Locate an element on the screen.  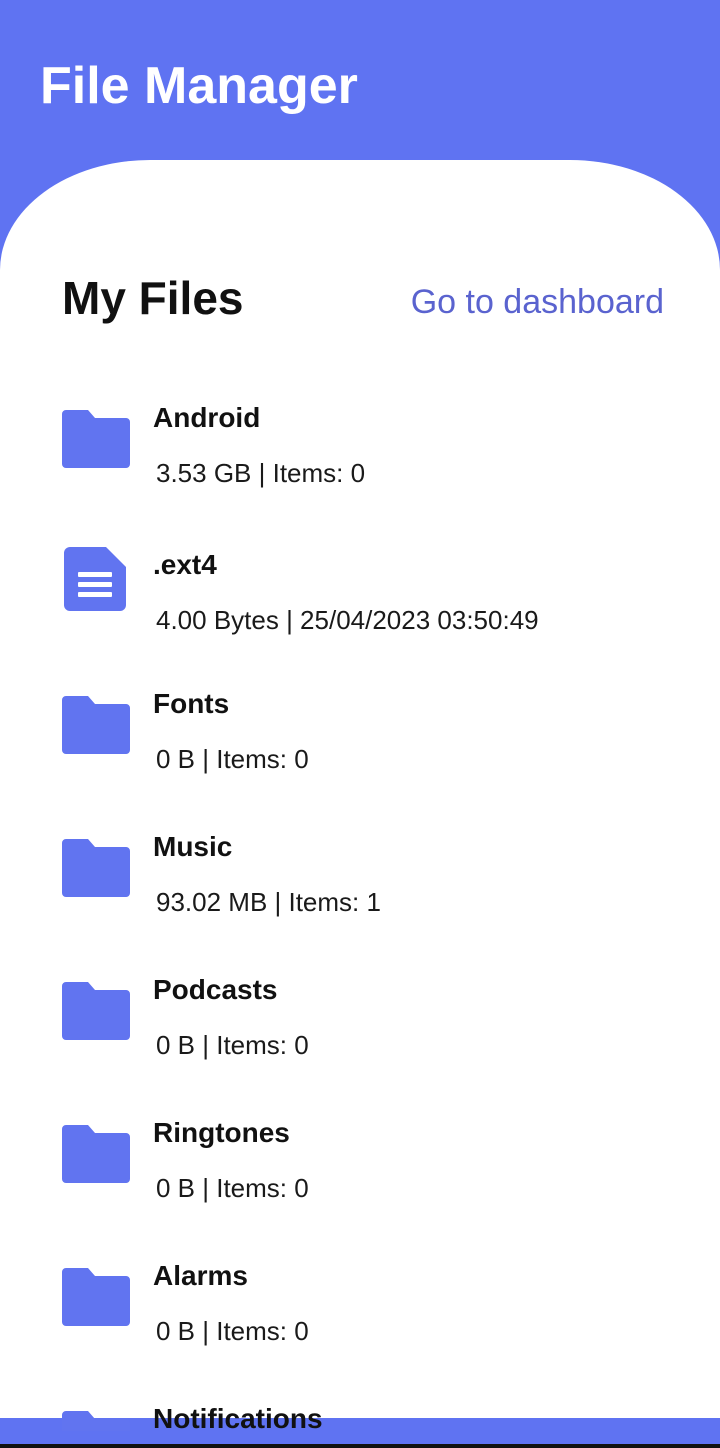
item-meta: 3.53 GB | Items: 0 is located at coordinates (261, 473).